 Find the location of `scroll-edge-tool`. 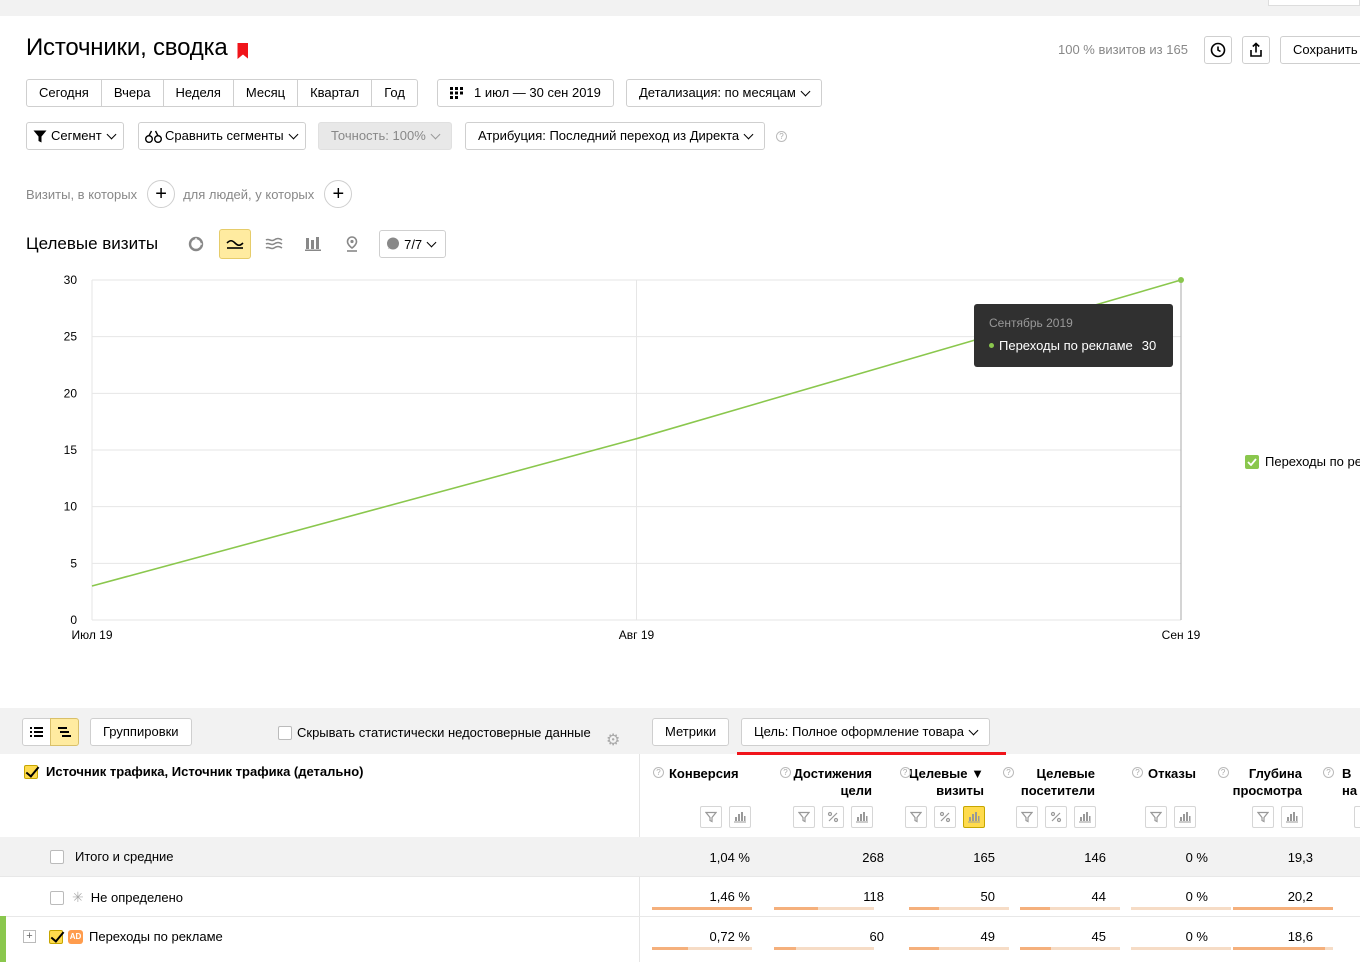

scroll-edge-tool is located at coordinates (1357, 817).